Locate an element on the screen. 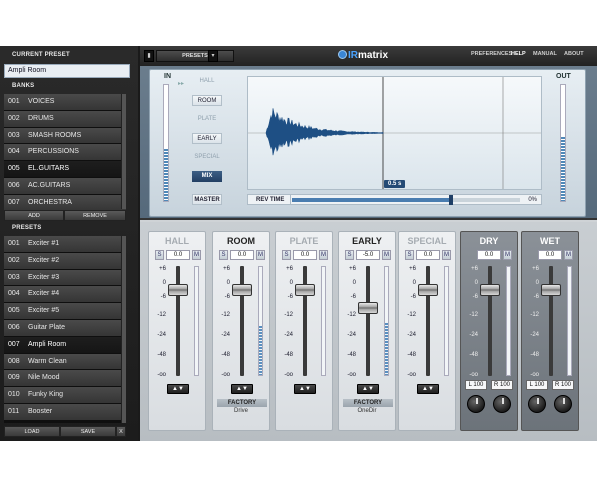  manual-link: MANUAL is located at coordinates (545, 54).